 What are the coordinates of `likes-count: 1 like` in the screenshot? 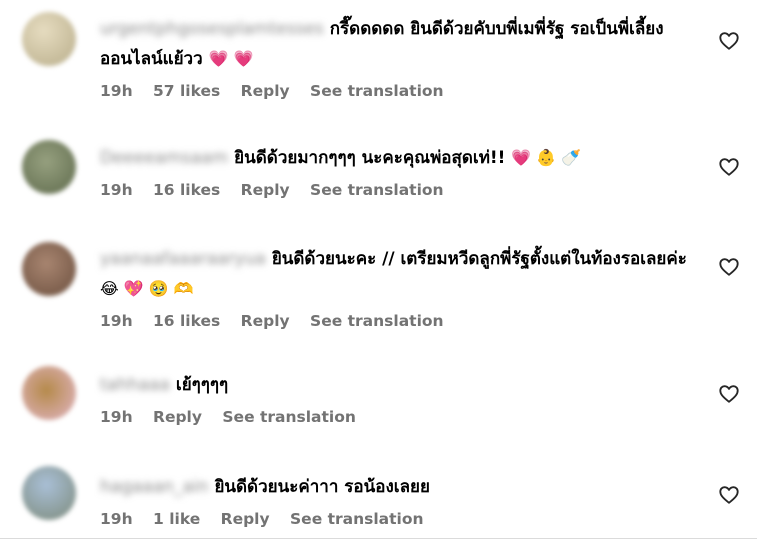 It's located at (176, 519).